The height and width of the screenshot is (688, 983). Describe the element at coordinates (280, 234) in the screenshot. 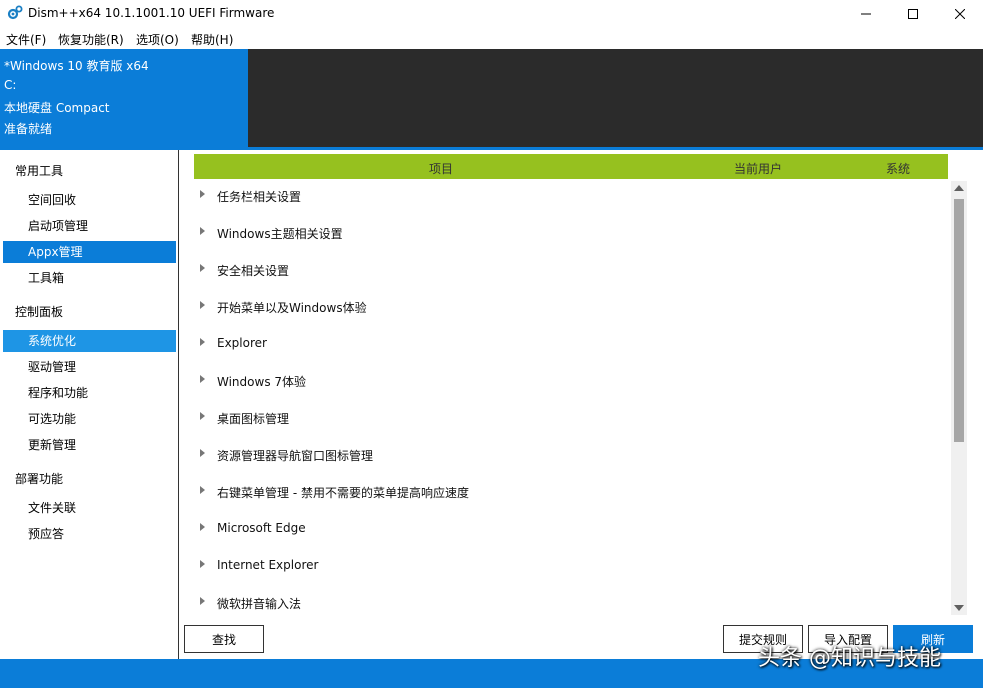

I see `list-item-label: Windows主题相关设置` at that location.